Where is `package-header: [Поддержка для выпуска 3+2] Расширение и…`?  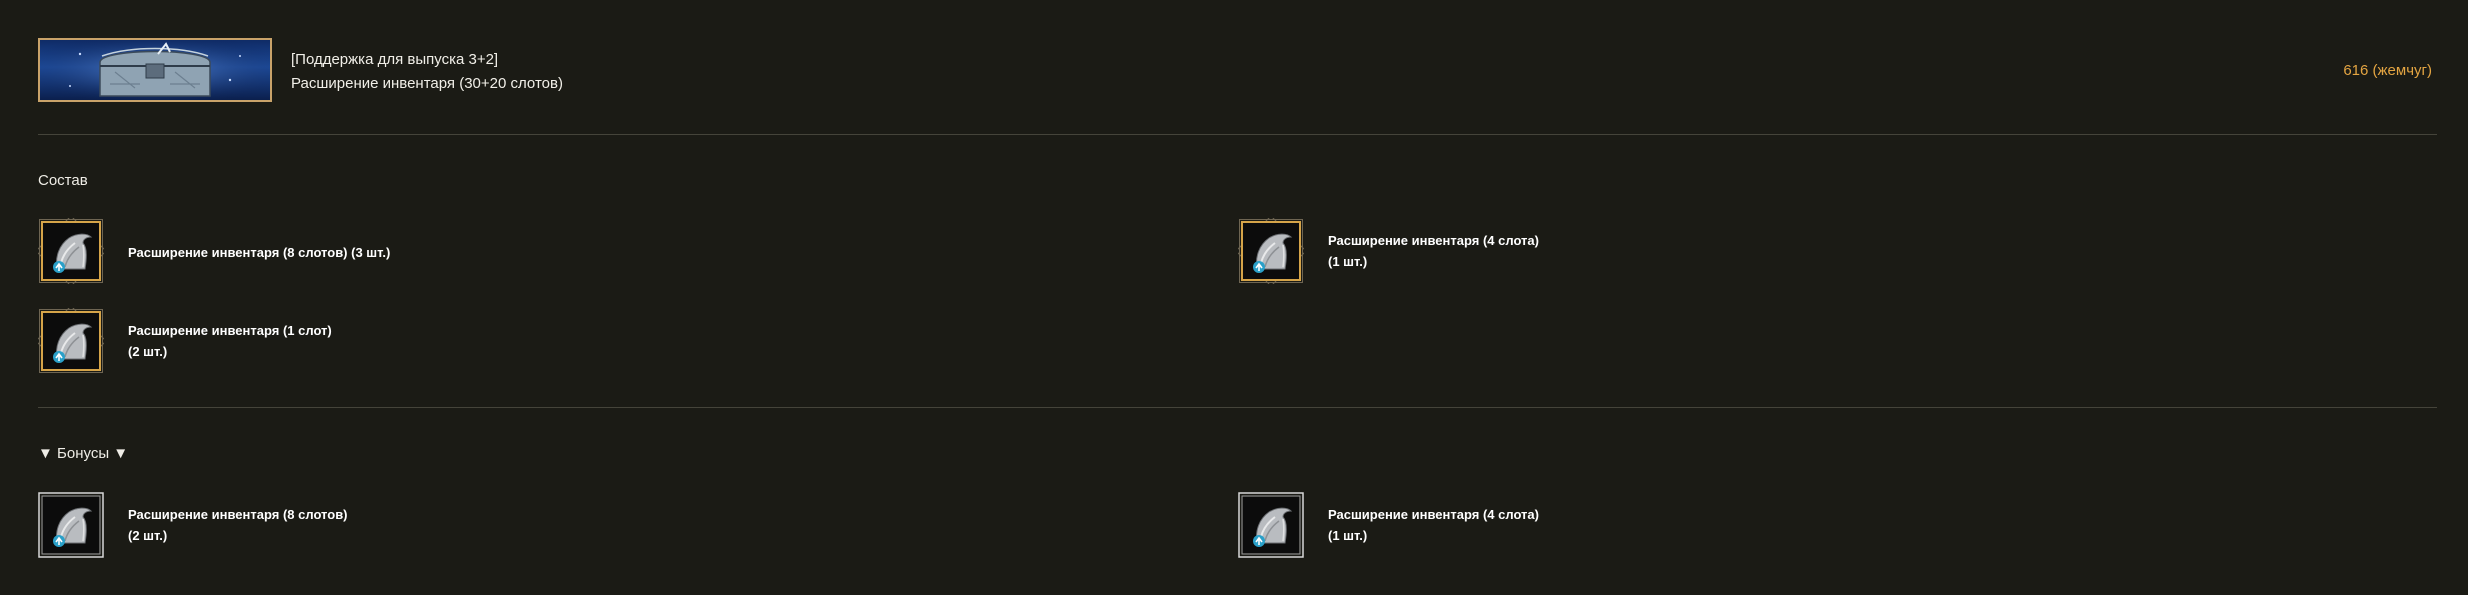
package-header: [Поддержка для выпуска 3+2] Расширение и… is located at coordinates (1238, 70).